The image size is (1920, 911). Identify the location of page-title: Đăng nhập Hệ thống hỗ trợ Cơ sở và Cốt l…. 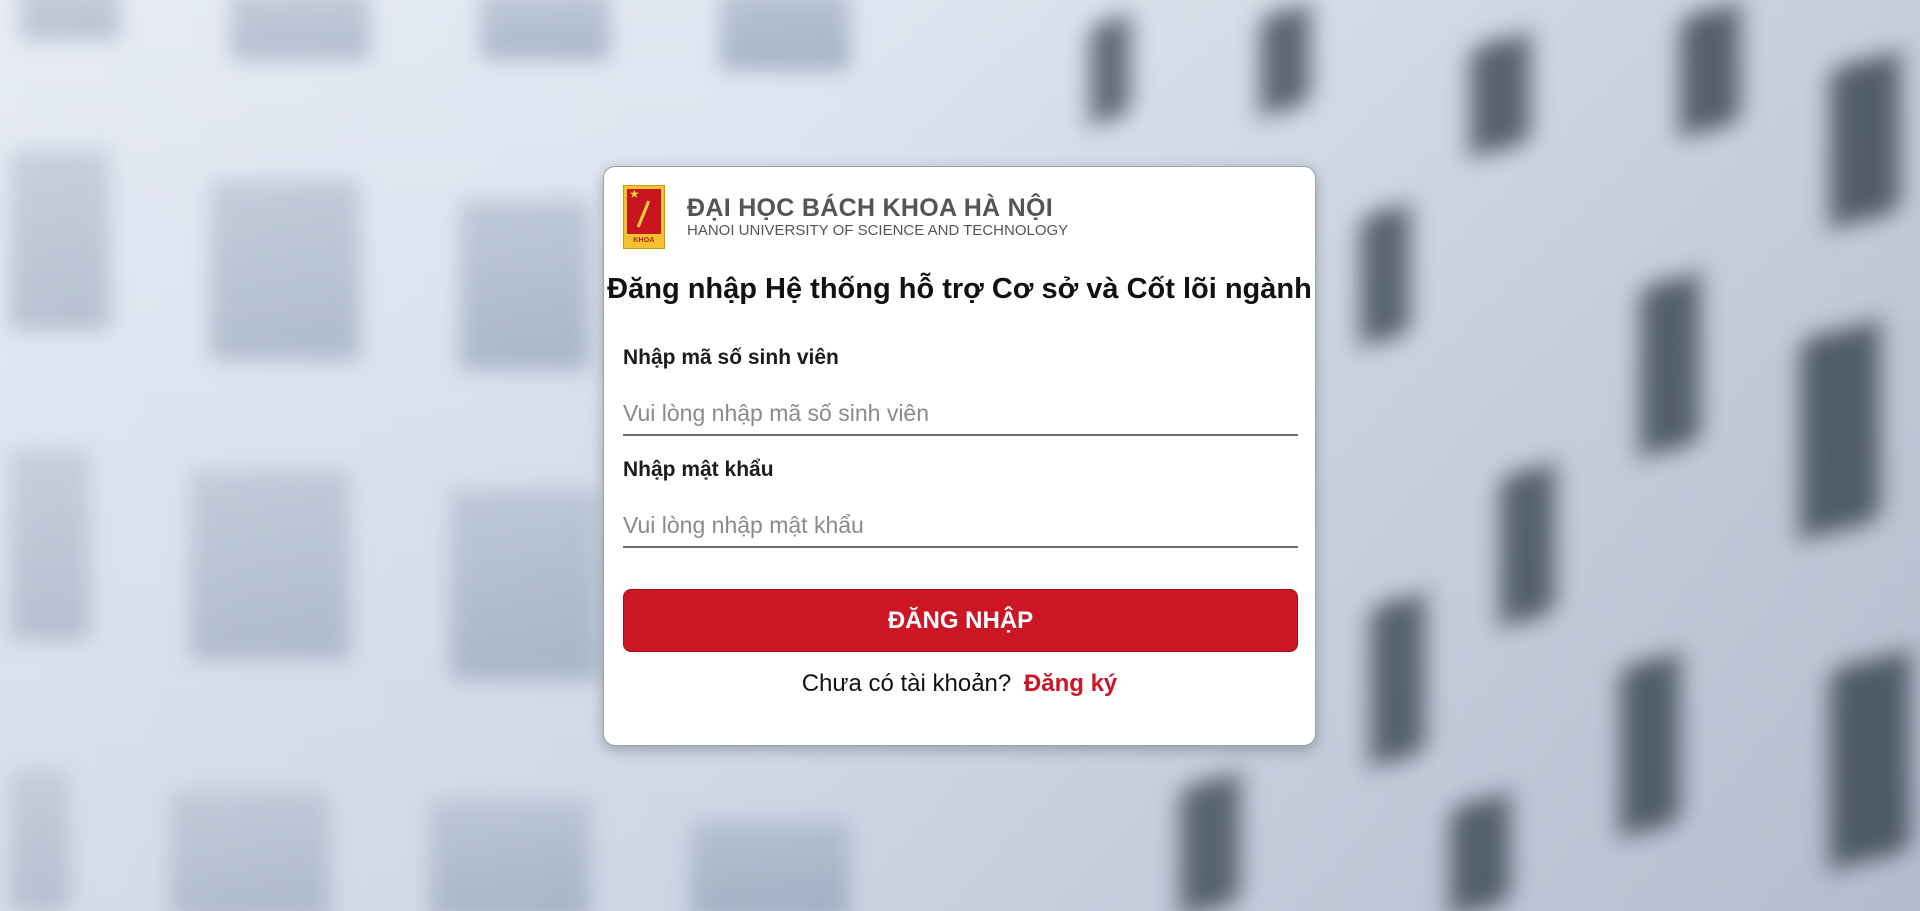
(959, 289).